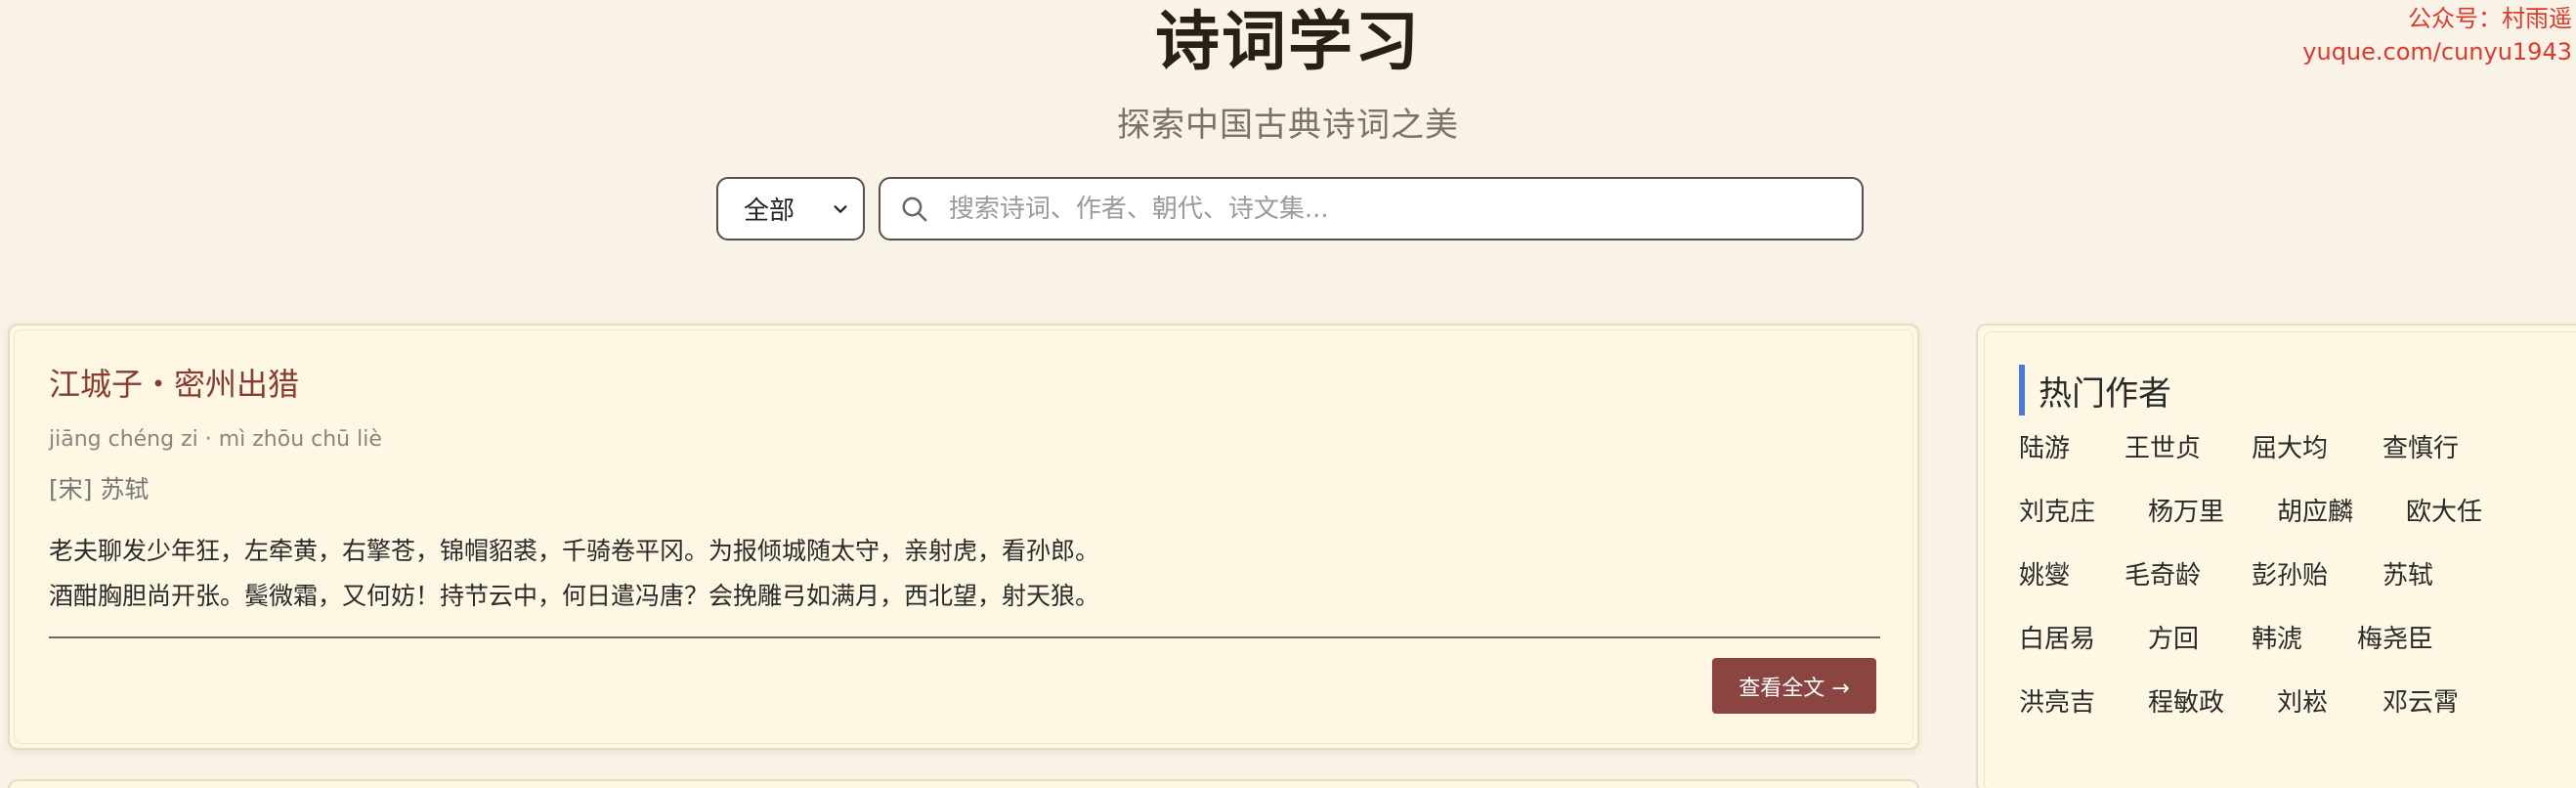  What do you see at coordinates (964, 384) in the screenshot?
I see `poem-title: 江城子・密州出猎` at bounding box center [964, 384].